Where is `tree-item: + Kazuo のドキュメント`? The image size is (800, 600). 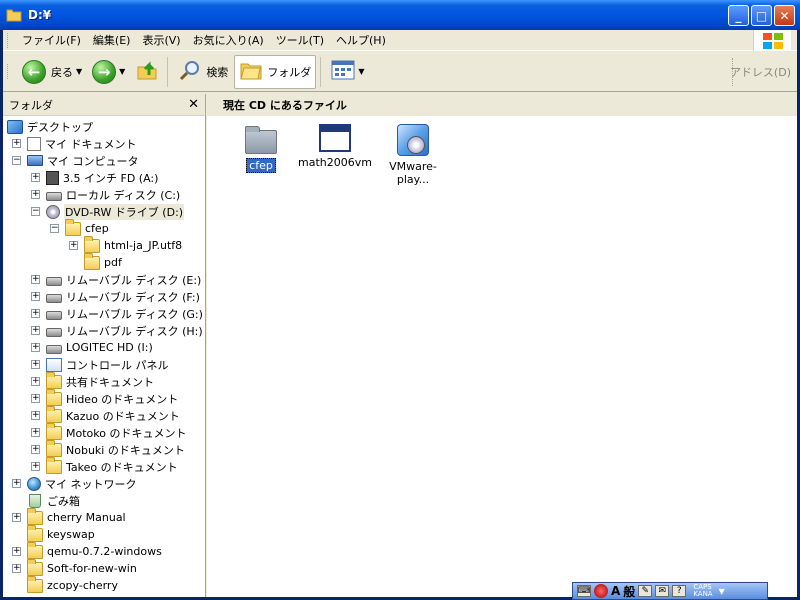 tree-item: + Kazuo のドキュメント is located at coordinates (105, 414).